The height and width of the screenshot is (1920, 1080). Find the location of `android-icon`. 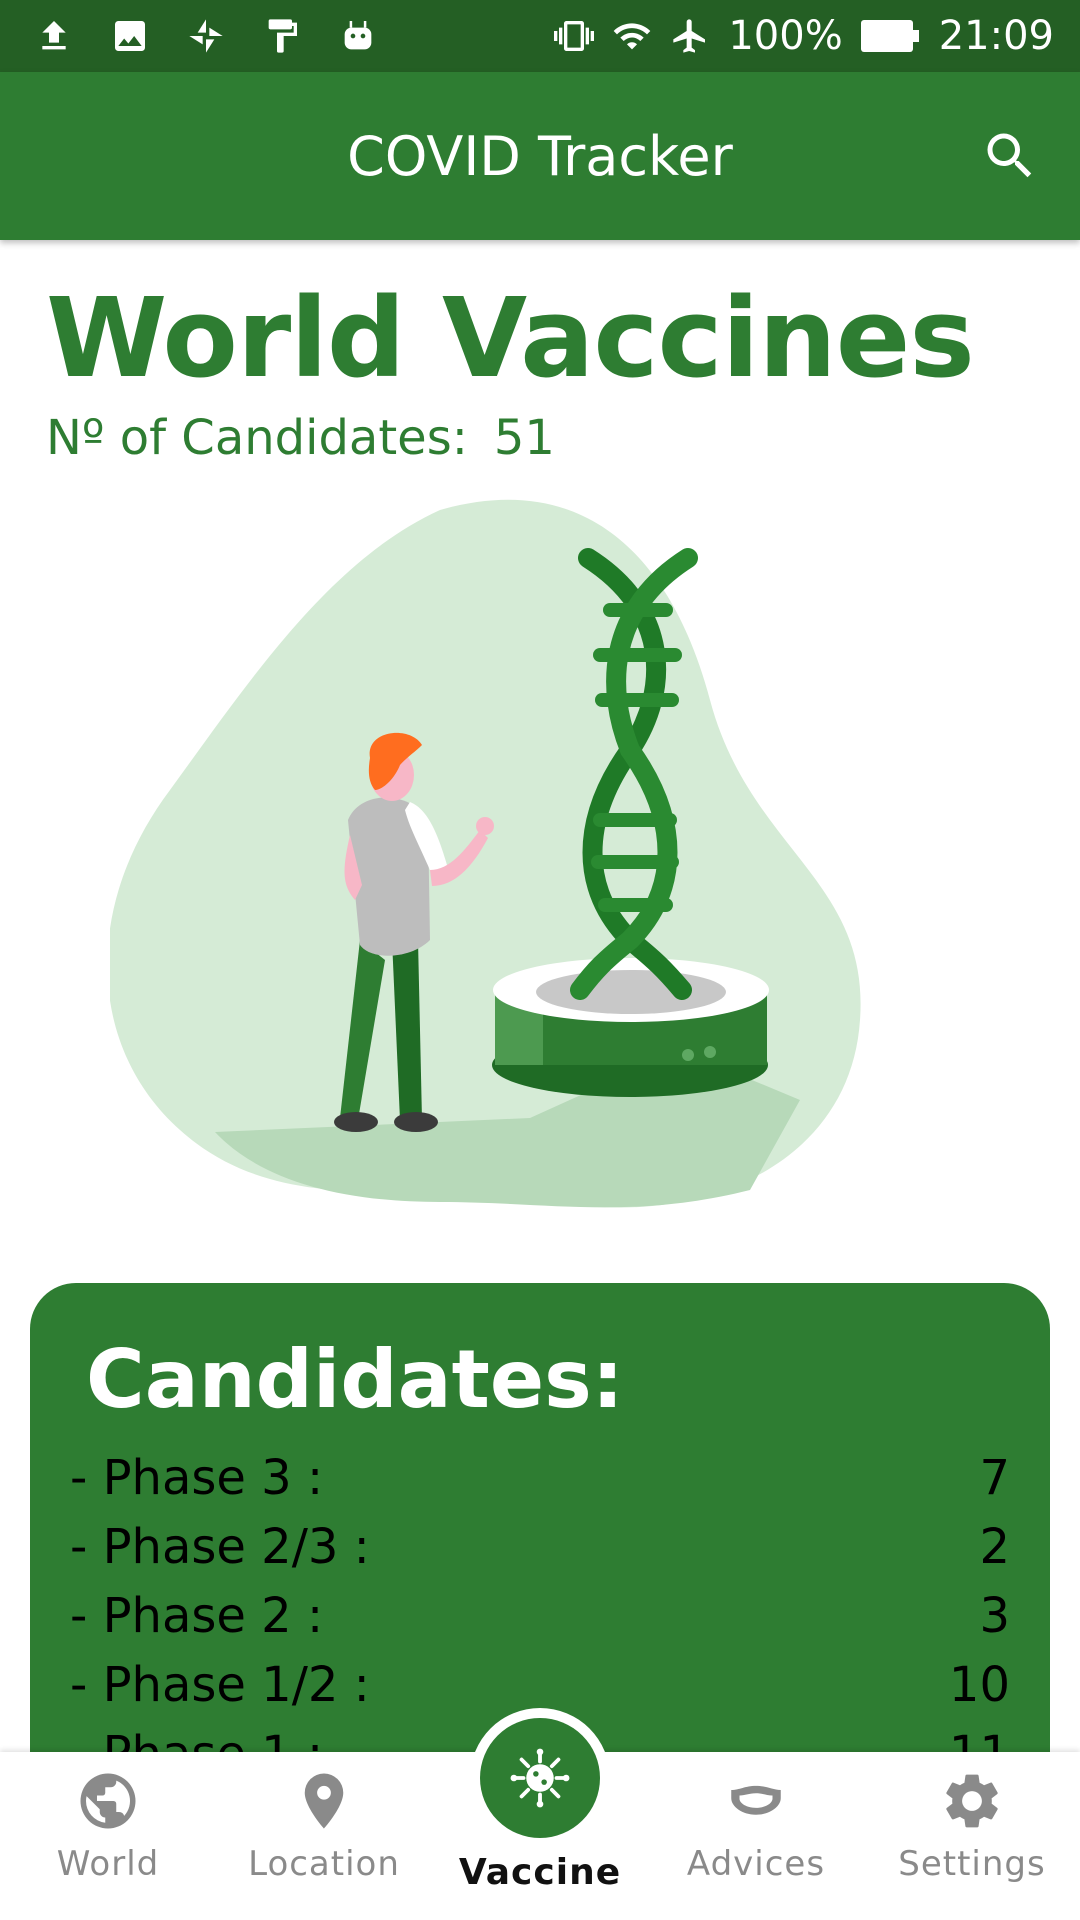

android-icon is located at coordinates (358, 35).